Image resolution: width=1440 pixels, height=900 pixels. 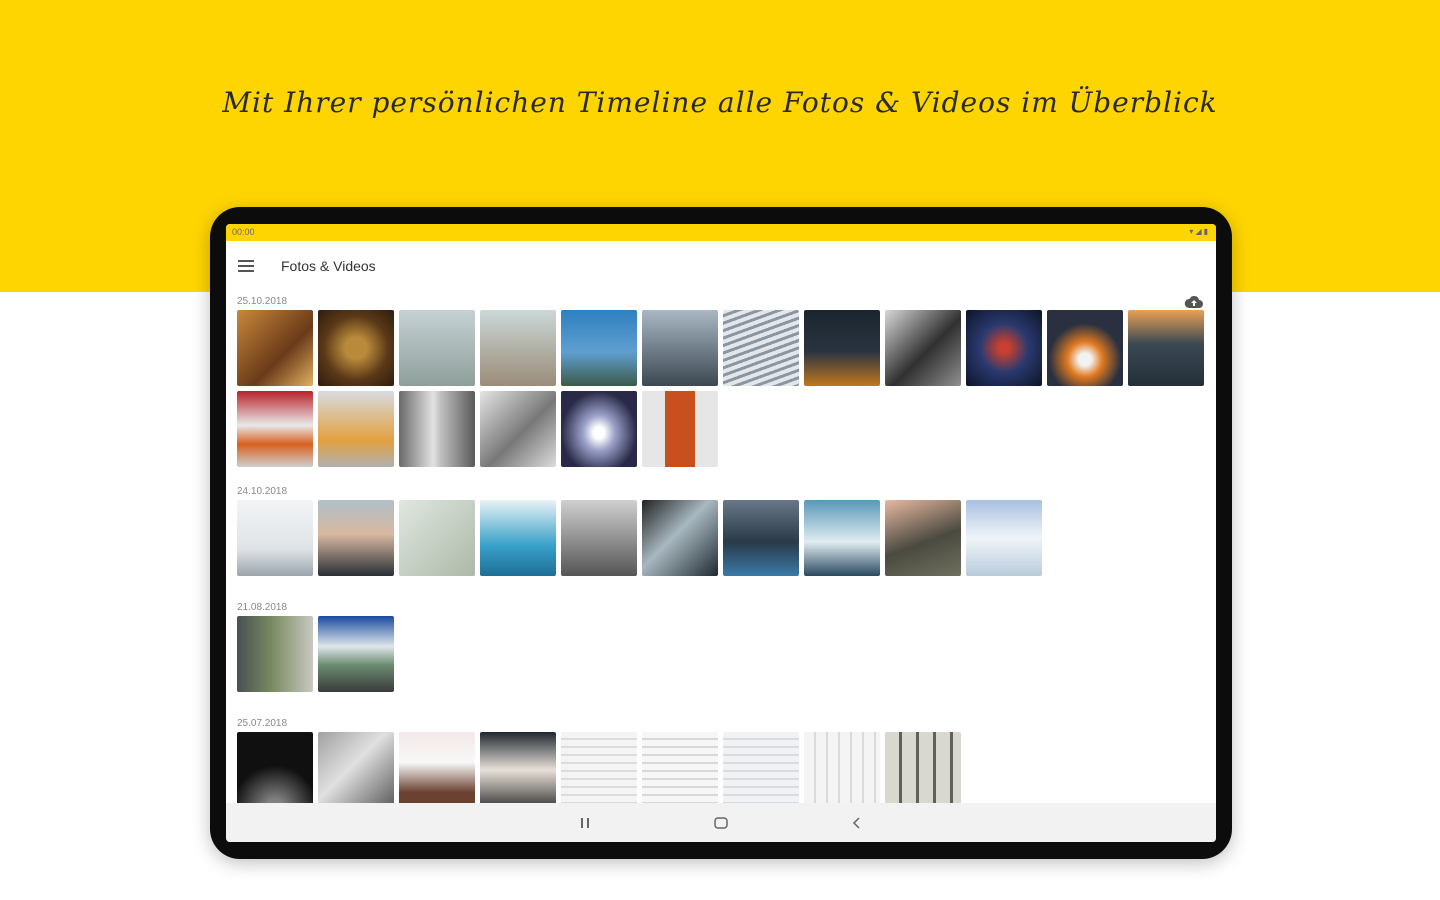 I want to click on app-bar: Fotos & Videos, so click(x=721, y=267).